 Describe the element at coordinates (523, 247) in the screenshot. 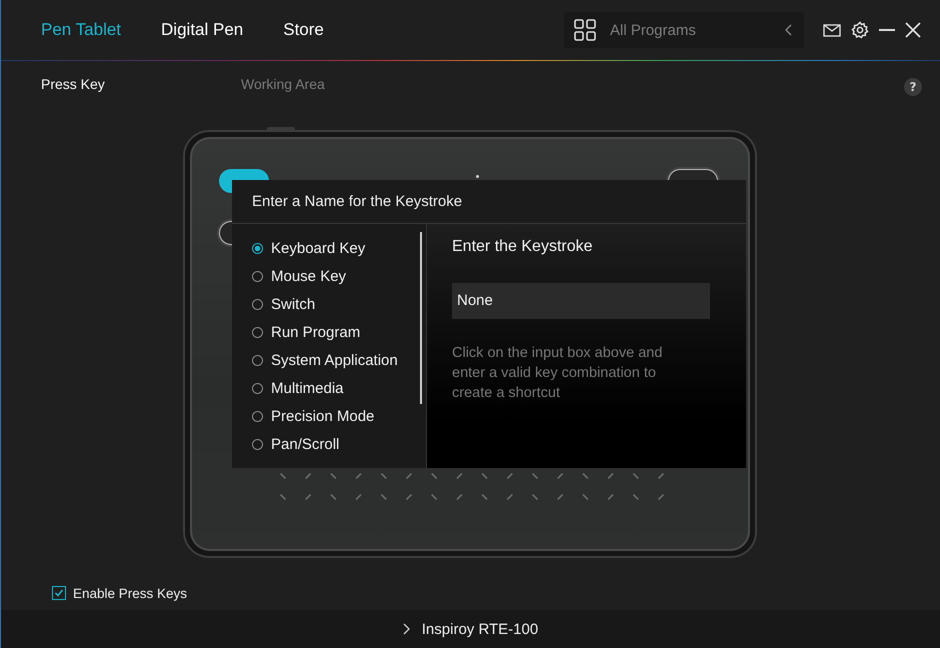

I see `keystroke-heading: Enter the Keystroke` at that location.